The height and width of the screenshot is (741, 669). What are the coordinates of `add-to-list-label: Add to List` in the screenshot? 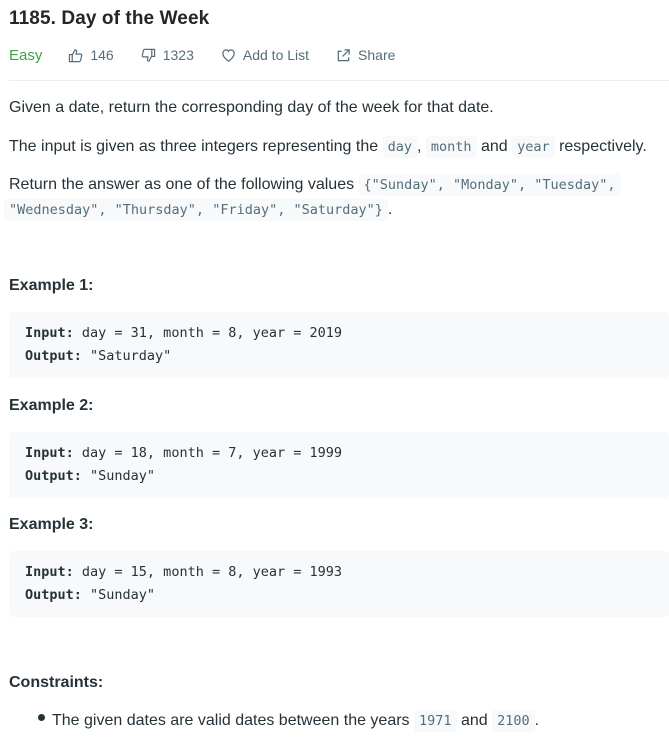 It's located at (276, 55).